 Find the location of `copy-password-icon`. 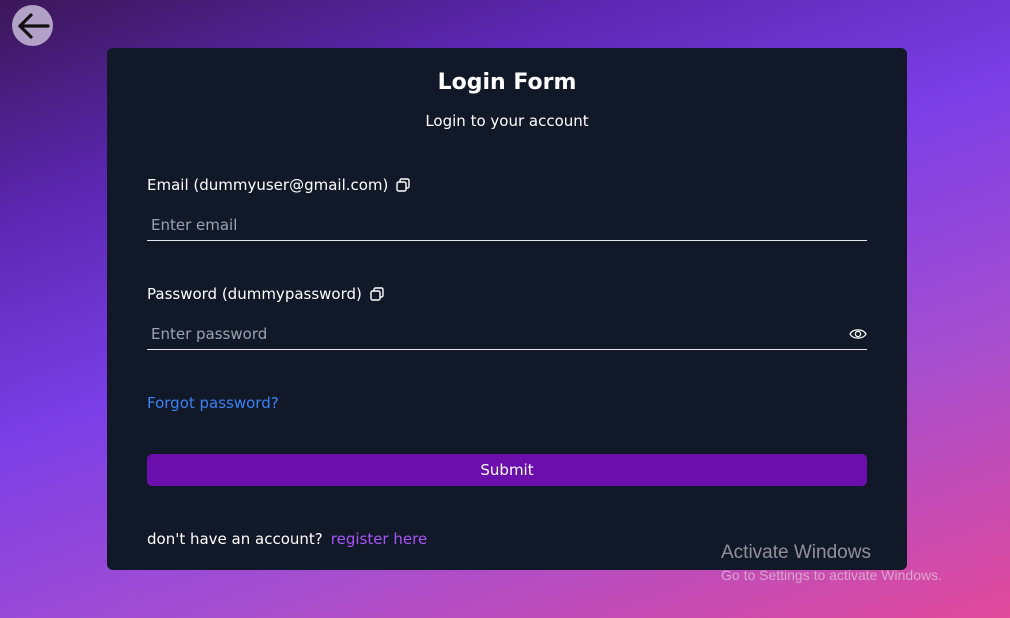

copy-password-icon is located at coordinates (377, 294).